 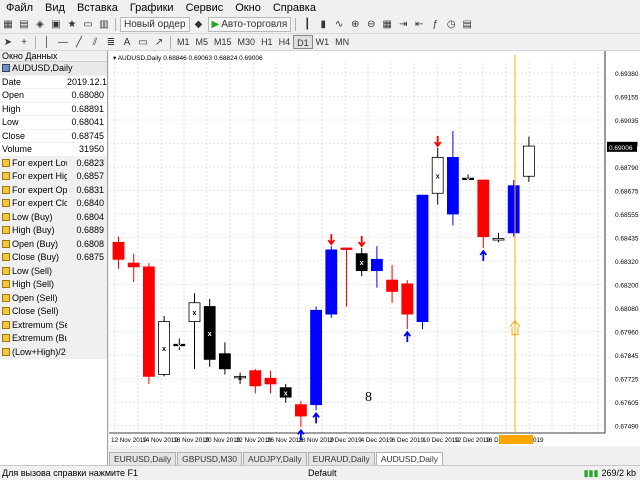 What do you see at coordinates (53, 109) in the screenshot?
I see `data-row: High 0.68891` at bounding box center [53, 109].